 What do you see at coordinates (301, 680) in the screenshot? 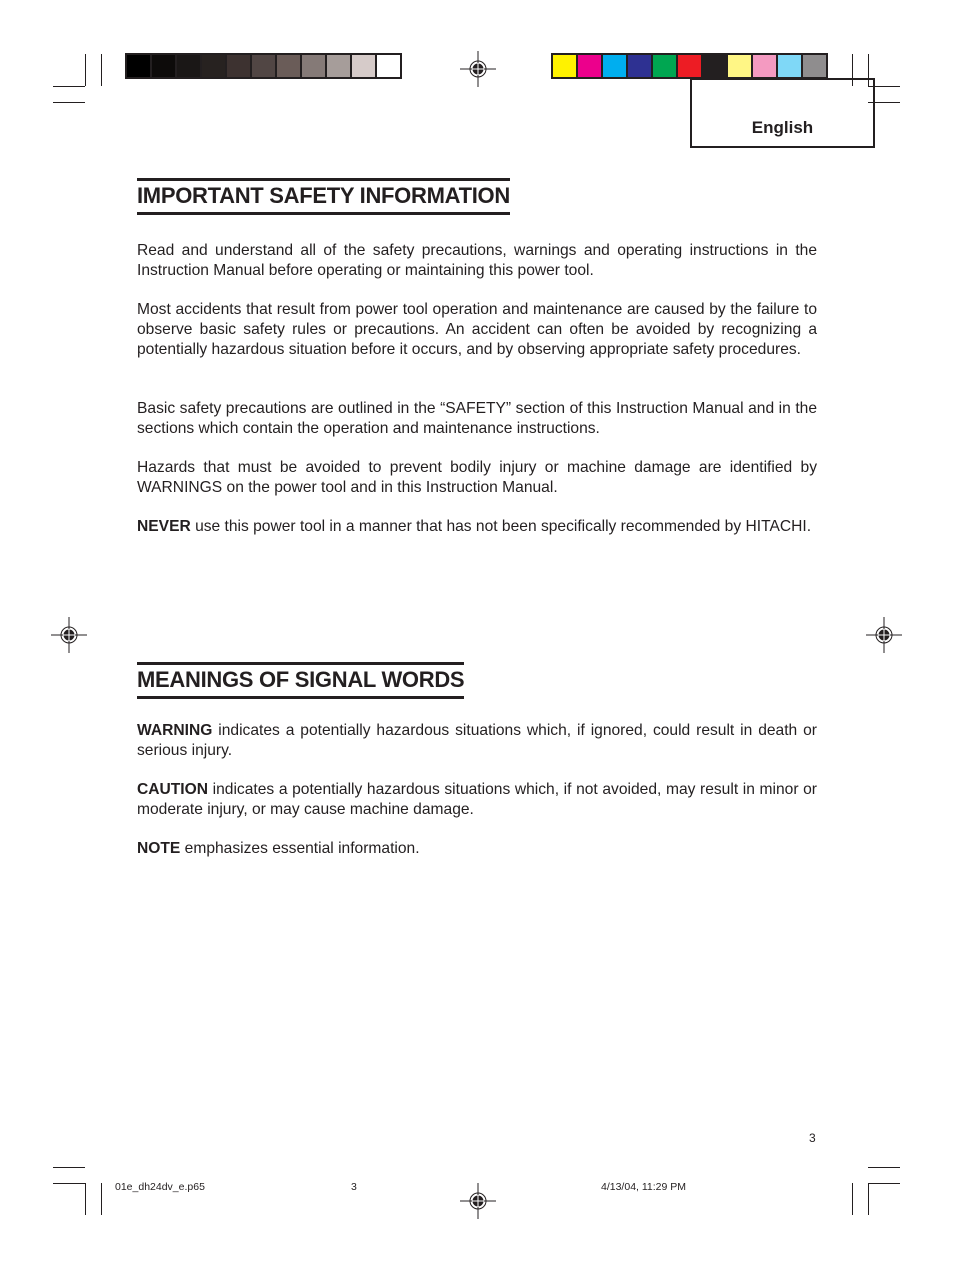
I see `section-heading-signal-words: MEANINGS OF SIGNAL WORDS` at bounding box center [301, 680].